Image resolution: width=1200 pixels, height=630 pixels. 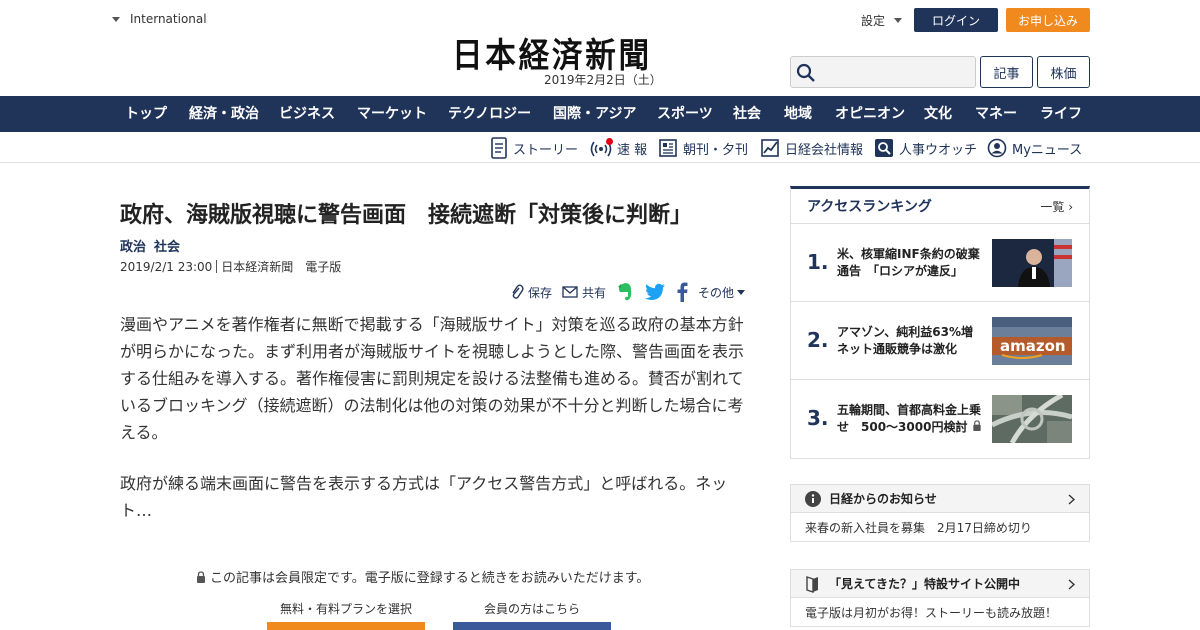 What do you see at coordinates (1047, 150) in the screenshot?
I see `subnav-my-news-label: Myニュース` at bounding box center [1047, 150].